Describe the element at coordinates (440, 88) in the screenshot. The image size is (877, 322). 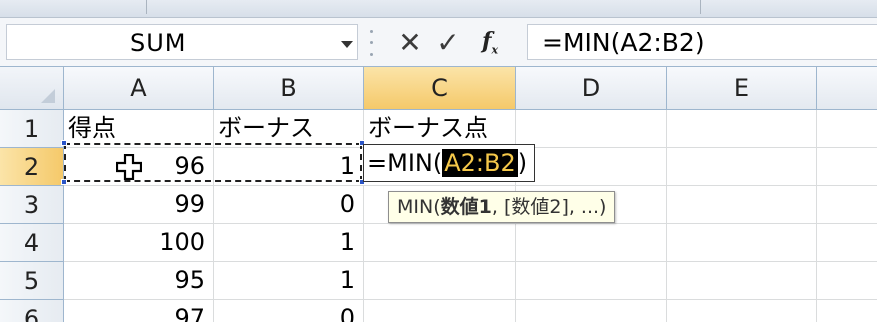
I see `column-header-c: C` at that location.